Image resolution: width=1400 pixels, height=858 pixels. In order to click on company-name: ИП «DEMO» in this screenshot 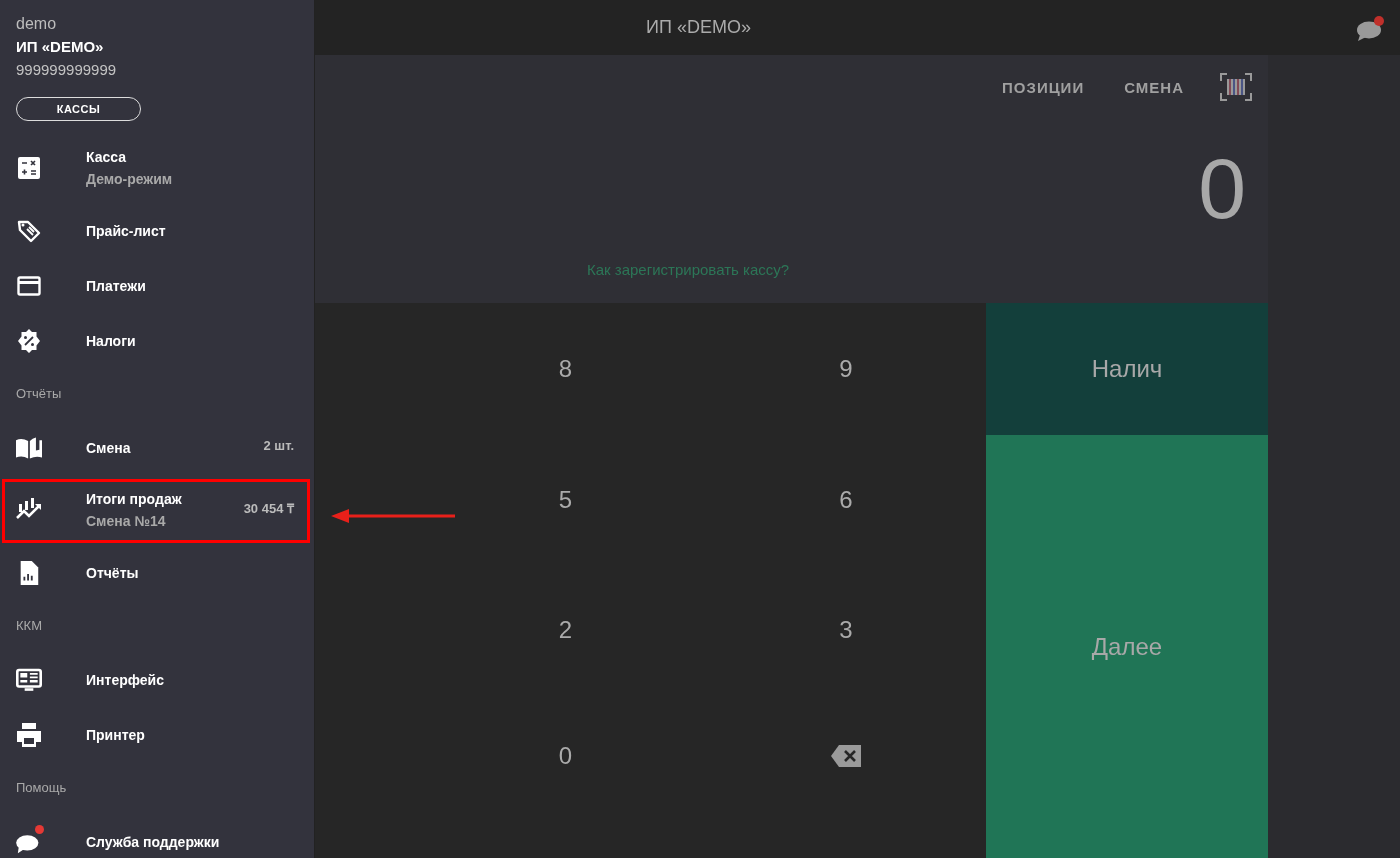, I will do `click(60, 47)`.